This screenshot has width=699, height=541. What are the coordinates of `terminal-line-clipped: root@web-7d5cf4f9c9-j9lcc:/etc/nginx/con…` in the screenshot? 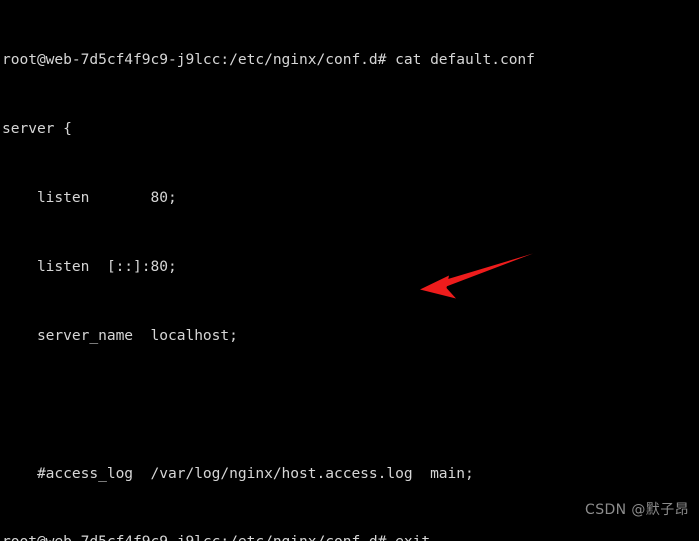 It's located at (216, 535).